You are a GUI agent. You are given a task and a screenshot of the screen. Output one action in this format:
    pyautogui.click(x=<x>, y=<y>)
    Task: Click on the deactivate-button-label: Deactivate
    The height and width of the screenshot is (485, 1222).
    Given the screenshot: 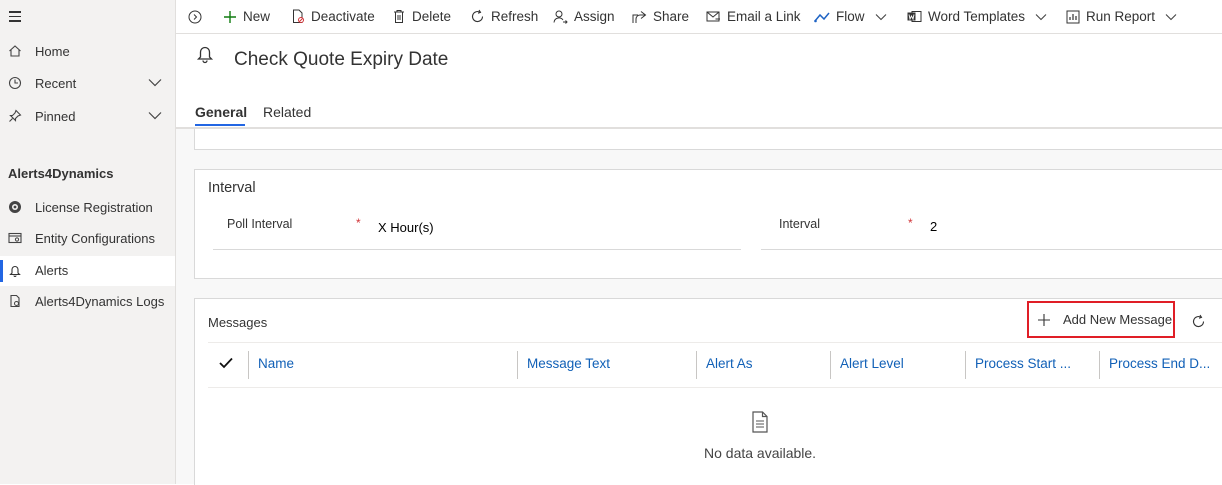 What is the action you would take?
    pyautogui.click(x=343, y=16)
    